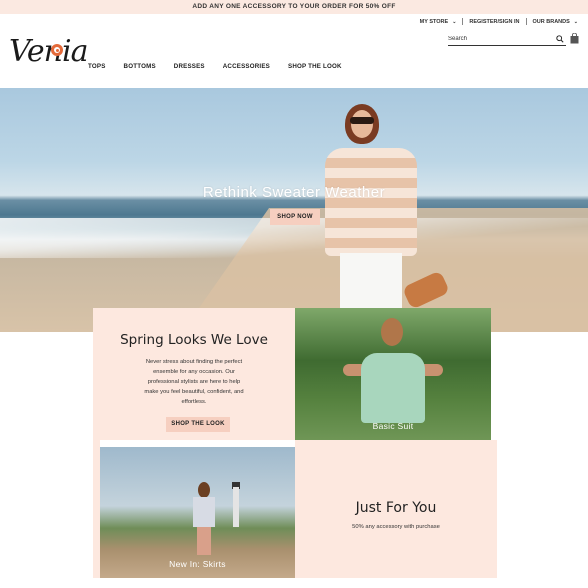  Describe the element at coordinates (189, 66) in the screenshot. I see `nav-item-dresses: DRESSES` at that location.